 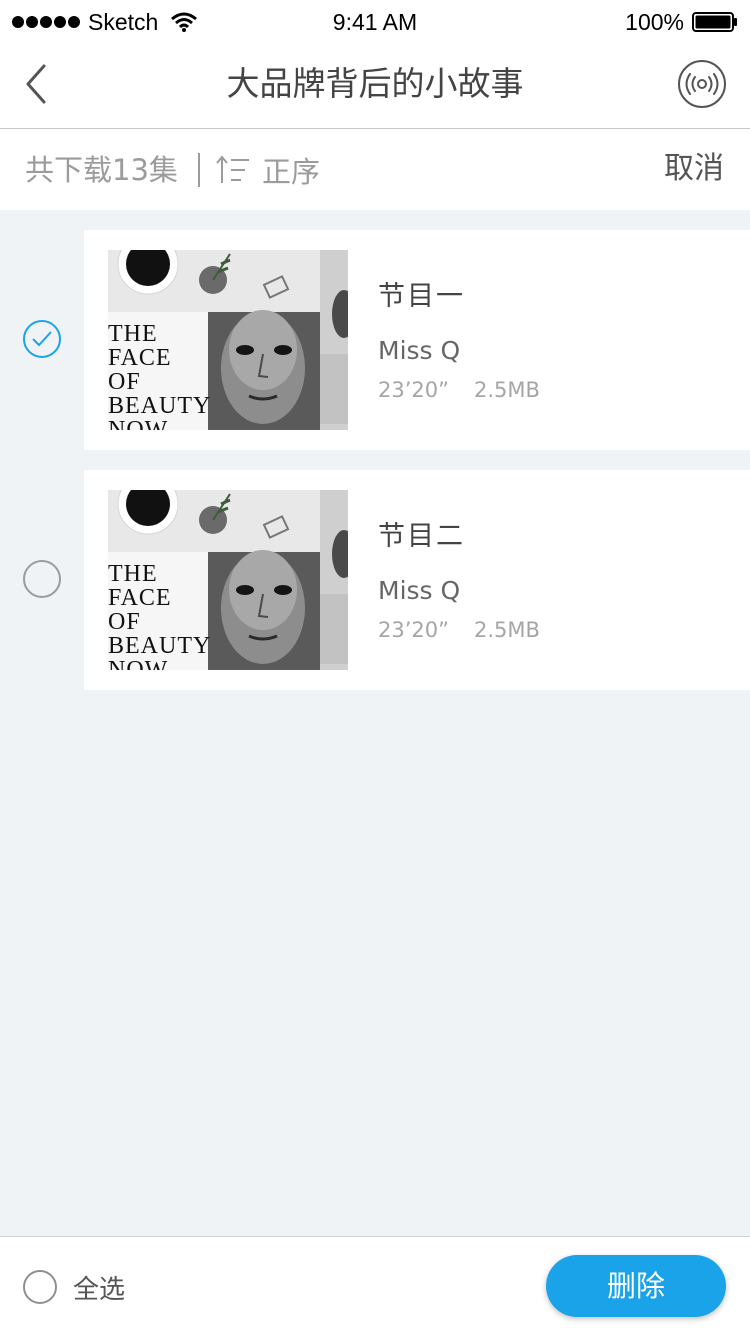 What do you see at coordinates (232, 169) in the screenshot?
I see `sort-ascending-icon` at bounding box center [232, 169].